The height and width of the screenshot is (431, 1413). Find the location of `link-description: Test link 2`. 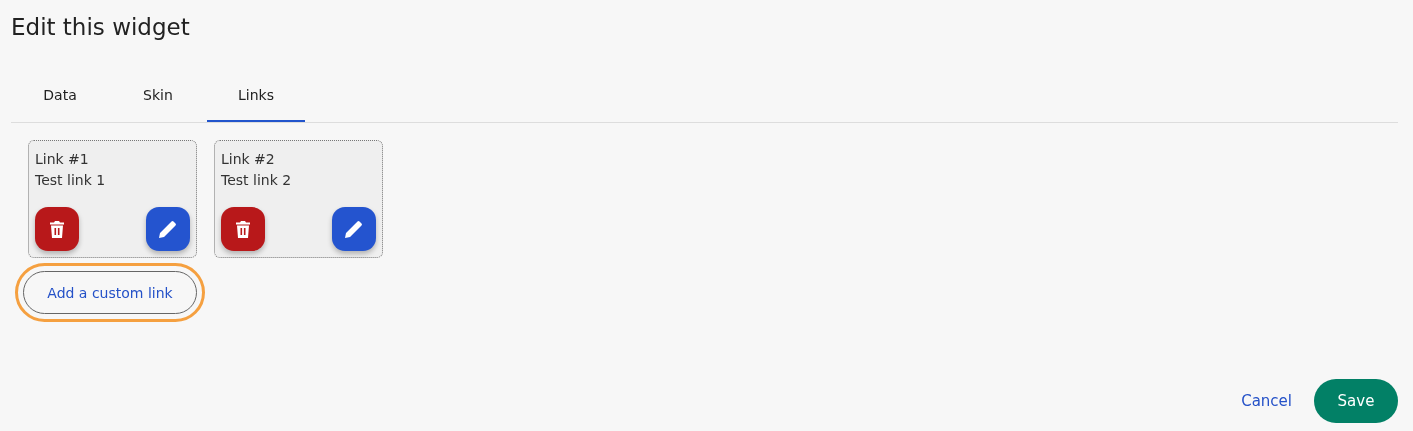

link-description: Test link 2 is located at coordinates (256, 180).